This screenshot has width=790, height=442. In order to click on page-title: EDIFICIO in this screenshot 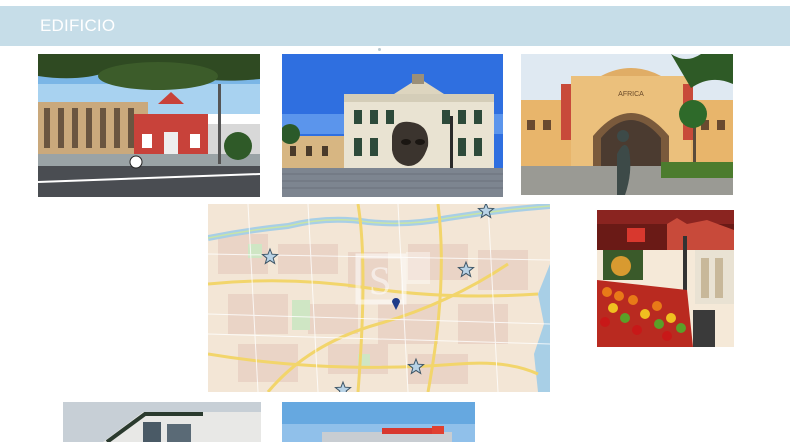, I will do `click(78, 25)`.